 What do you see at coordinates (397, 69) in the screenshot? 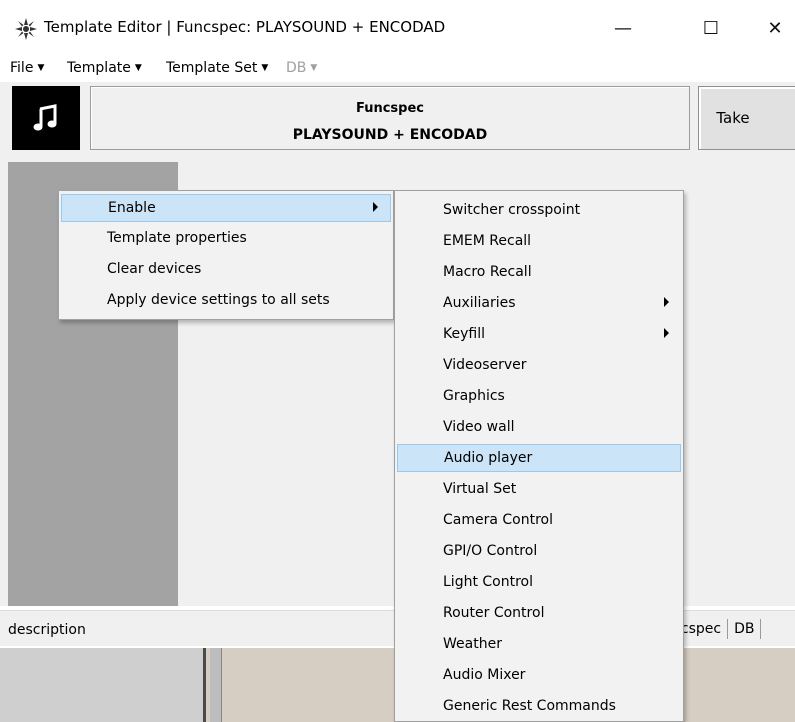
I see `menu-bar: File ▼ Template ▼ Template Set ▼ DB ▼` at bounding box center [397, 69].